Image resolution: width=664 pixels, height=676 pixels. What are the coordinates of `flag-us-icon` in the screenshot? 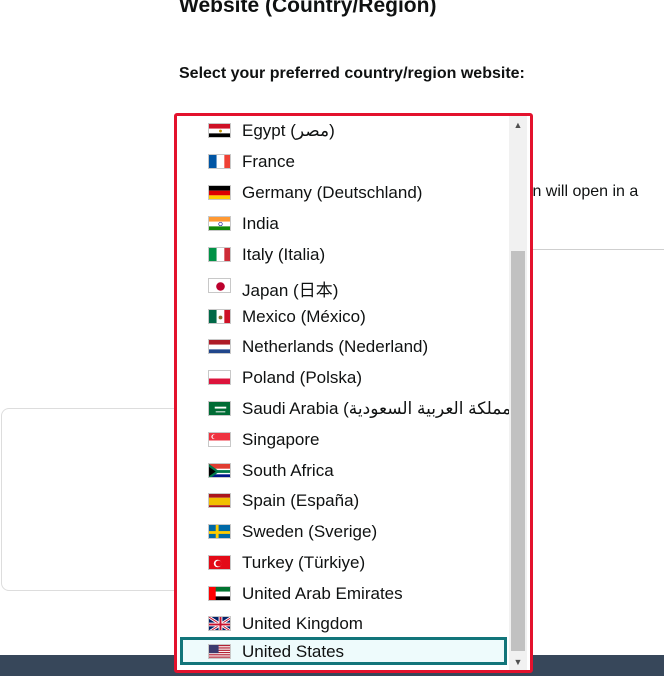 It's located at (219, 651).